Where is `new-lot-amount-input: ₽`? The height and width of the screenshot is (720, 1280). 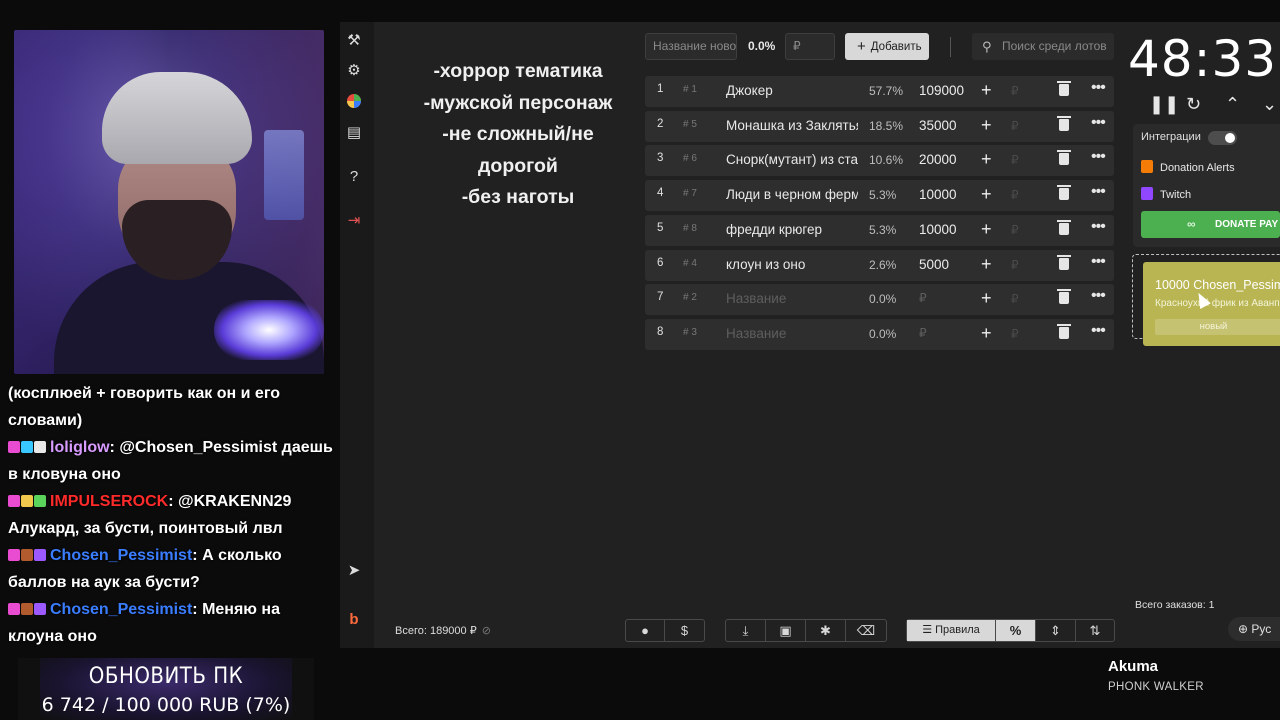 new-lot-amount-input: ₽ is located at coordinates (810, 46).